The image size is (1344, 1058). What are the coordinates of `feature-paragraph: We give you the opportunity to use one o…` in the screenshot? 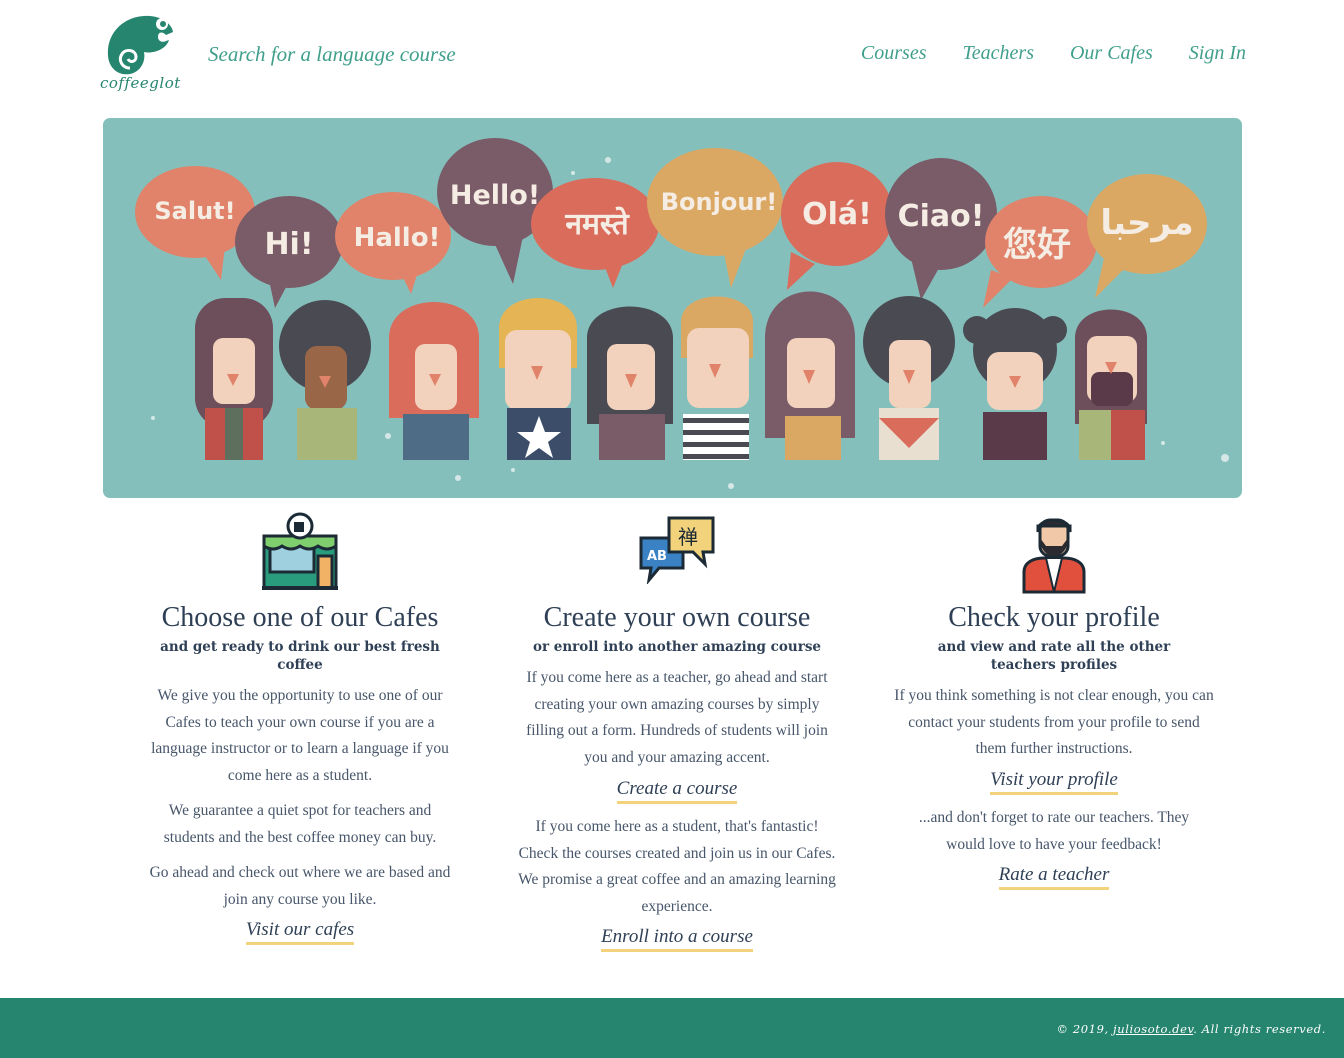 It's located at (300, 735).